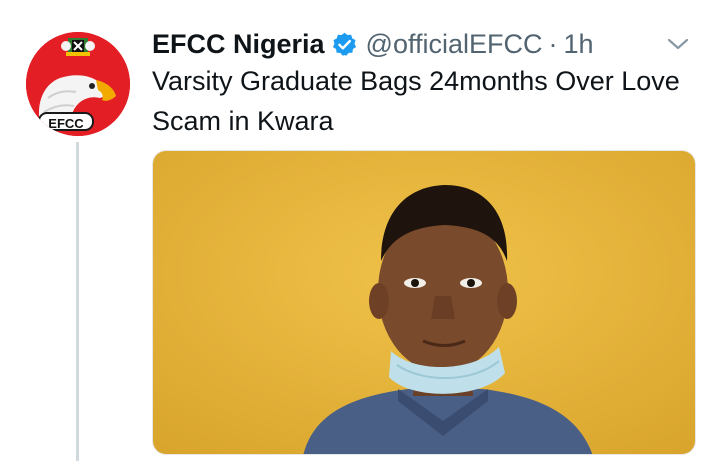  Describe the element at coordinates (344, 44) in the screenshot. I see `verified-badge-icon` at that location.